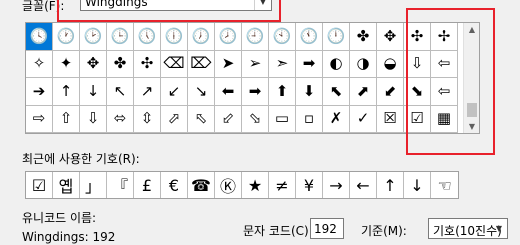  What do you see at coordinates (147, 119) in the screenshot?
I see `symbol-cell: ⇳` at bounding box center [147, 119].